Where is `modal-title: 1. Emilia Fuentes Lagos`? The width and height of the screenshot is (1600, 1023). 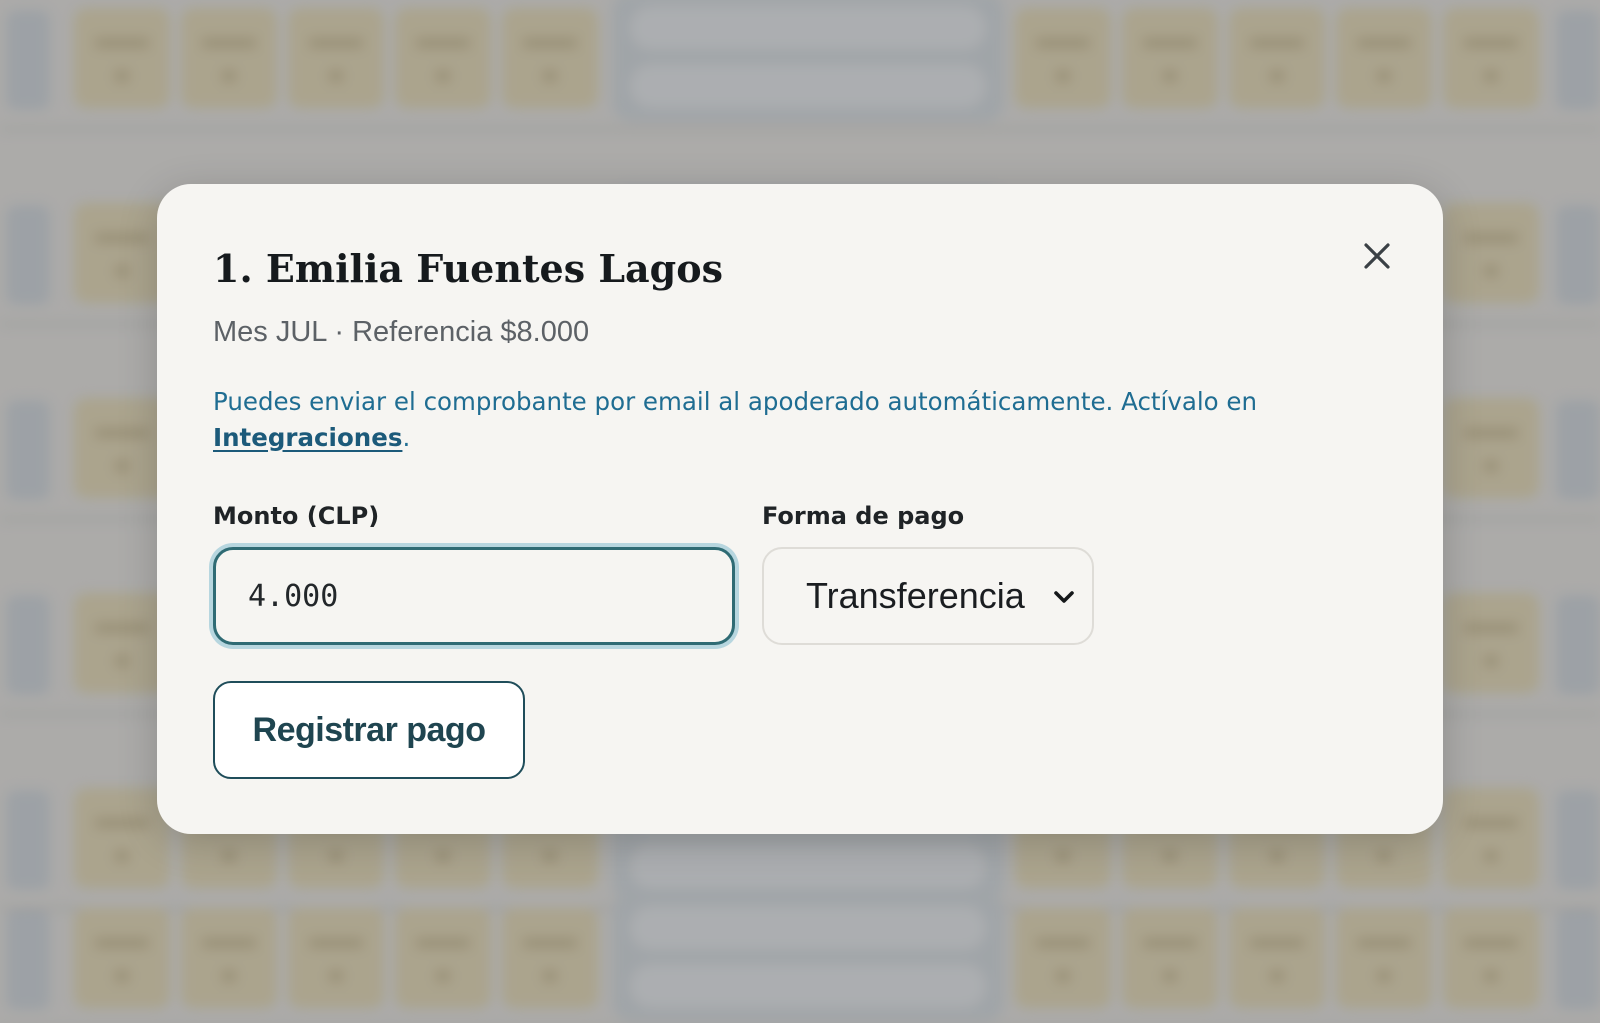 modal-title: 1. Emilia Fuentes Lagos is located at coordinates (468, 268).